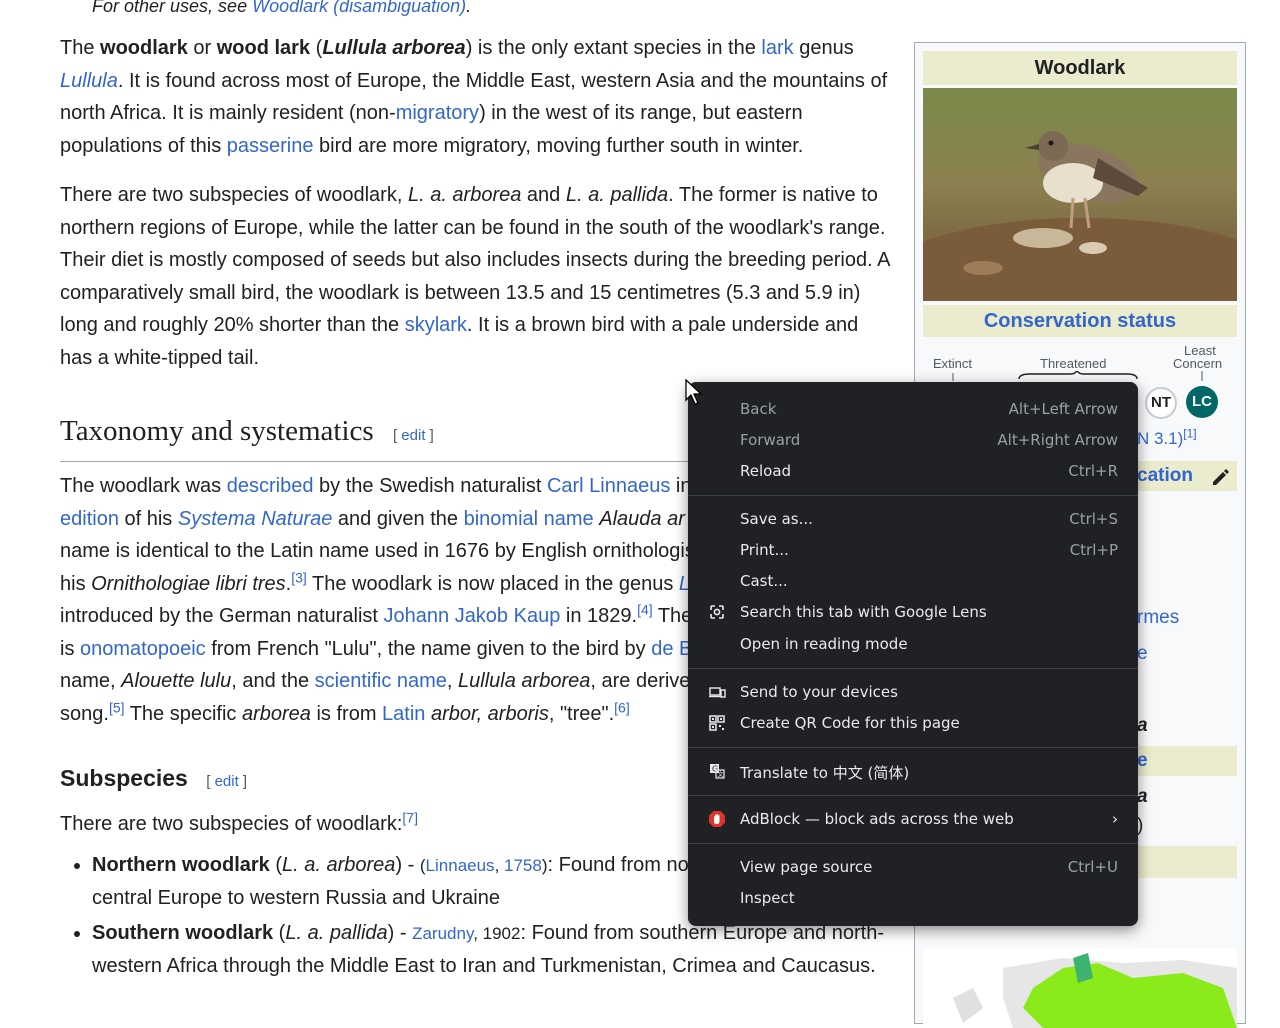 The width and height of the screenshot is (1280, 1028). I want to click on menu-item-view-source: View page source Ctrl+U, so click(913, 867).